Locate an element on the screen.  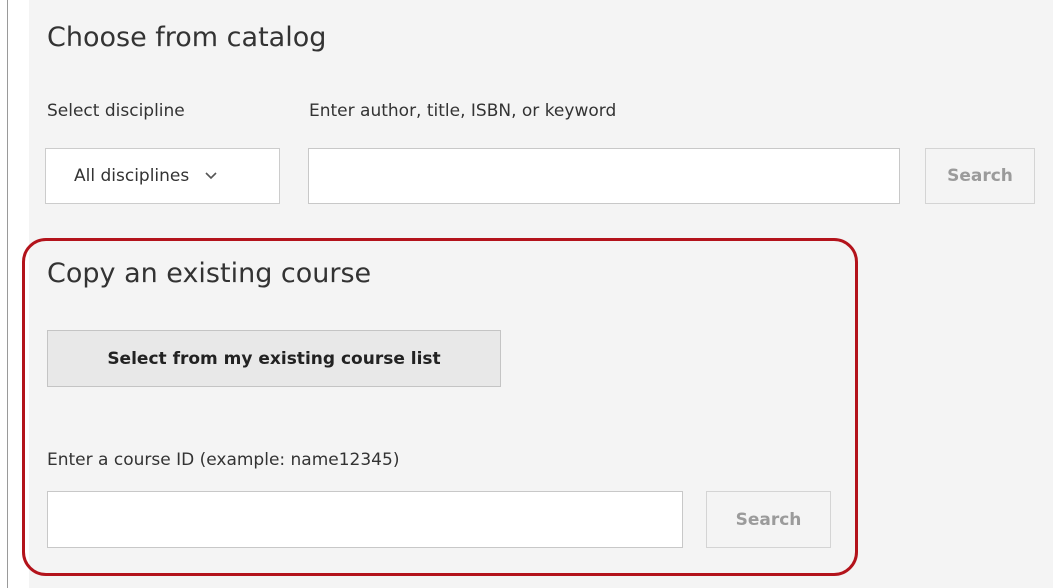
catalog-search-input is located at coordinates (604, 176).